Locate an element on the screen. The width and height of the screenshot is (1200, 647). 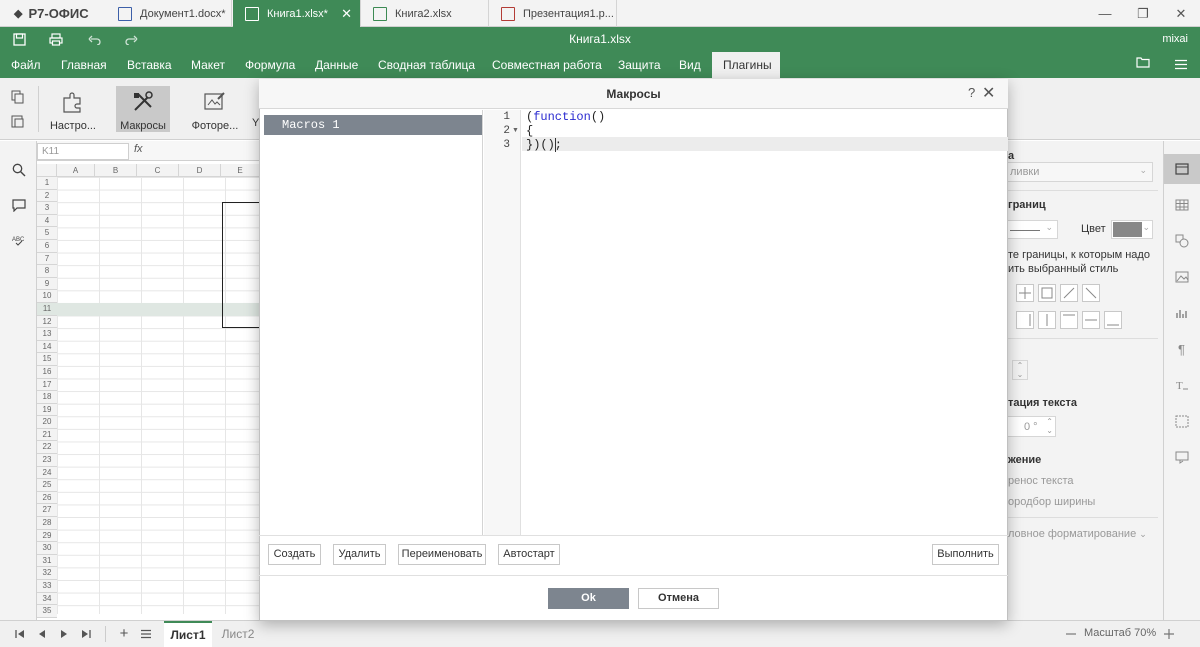
text-art-icon: T is located at coordinates (1181, 385).